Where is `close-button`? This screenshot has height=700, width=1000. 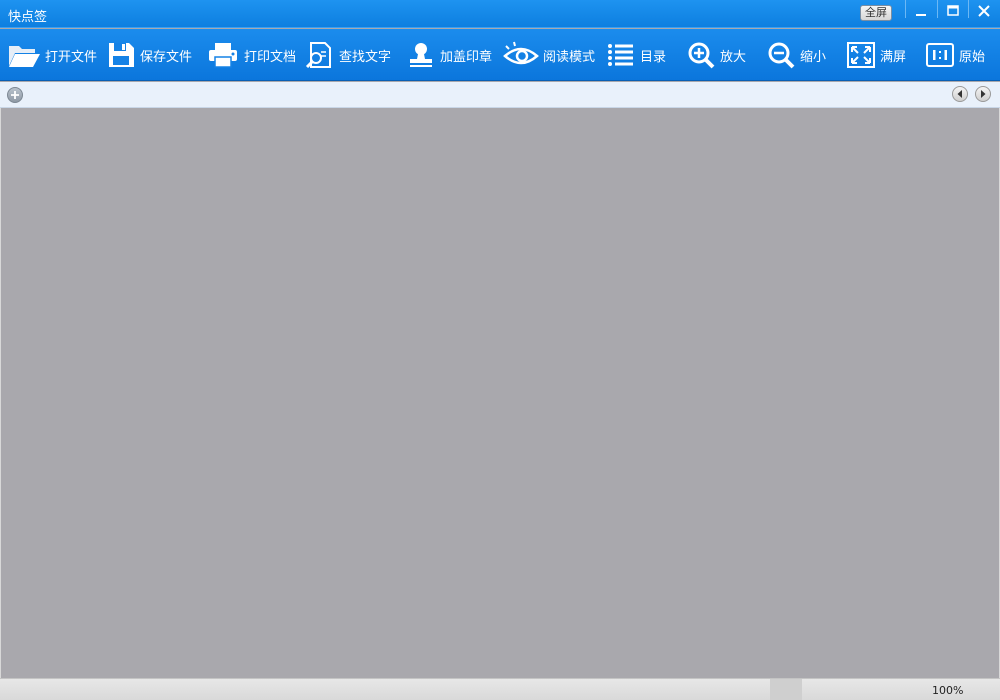
close-button is located at coordinates (984, 11).